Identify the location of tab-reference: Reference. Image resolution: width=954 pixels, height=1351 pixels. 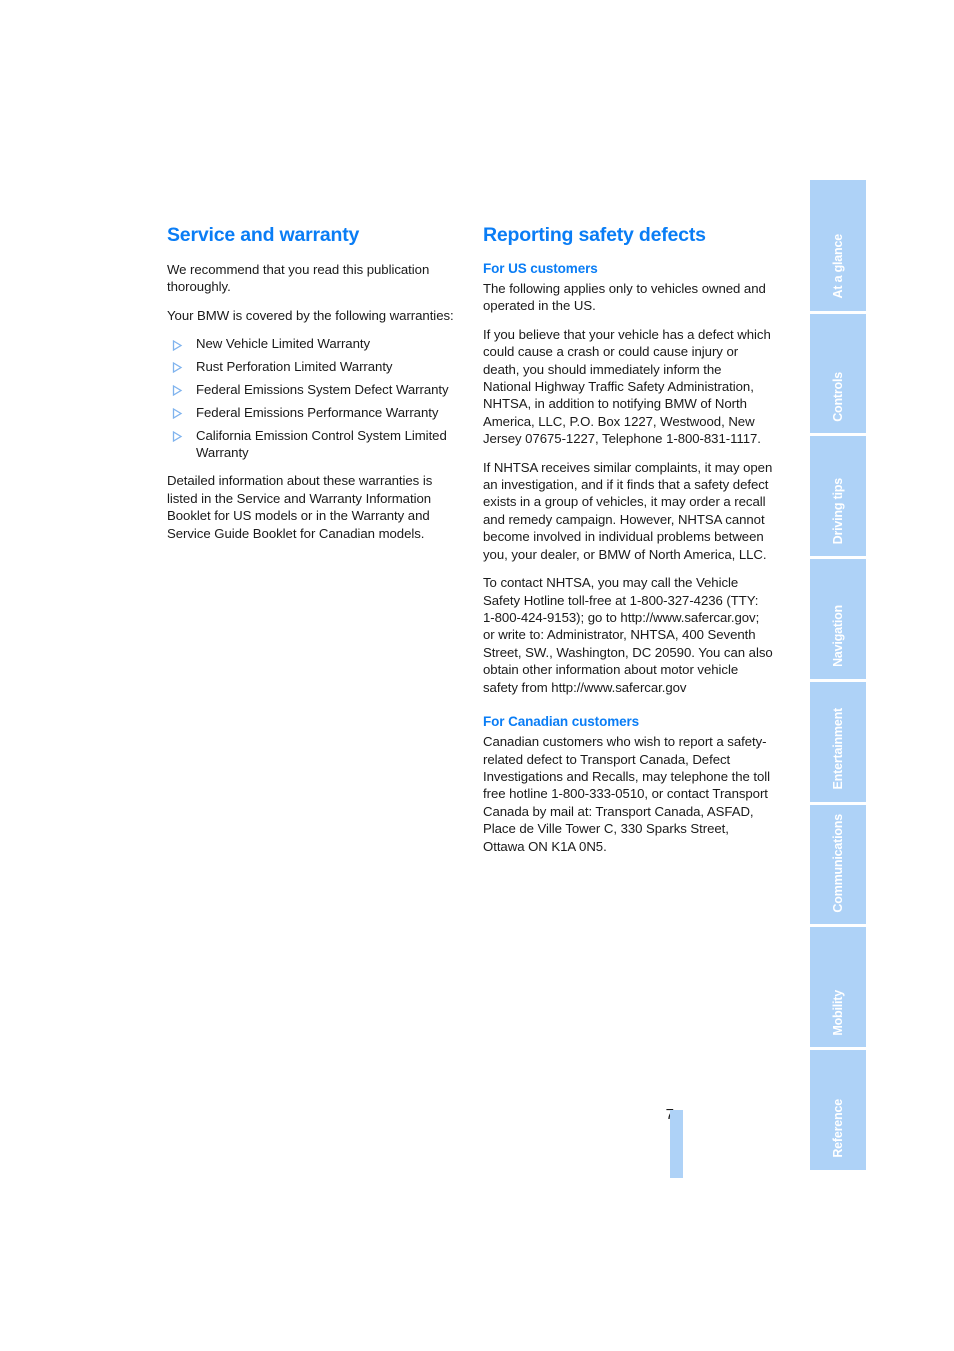
(838, 1110).